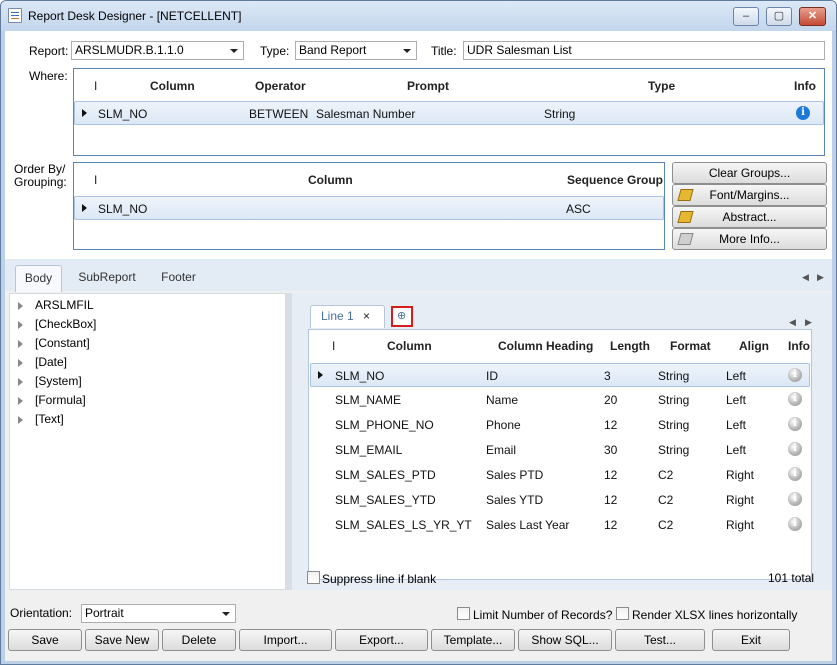 Image resolution: width=837 pixels, height=665 pixels. Describe the element at coordinates (123, 209) in the screenshot. I see `order-cell-column: SLM_NO` at that location.